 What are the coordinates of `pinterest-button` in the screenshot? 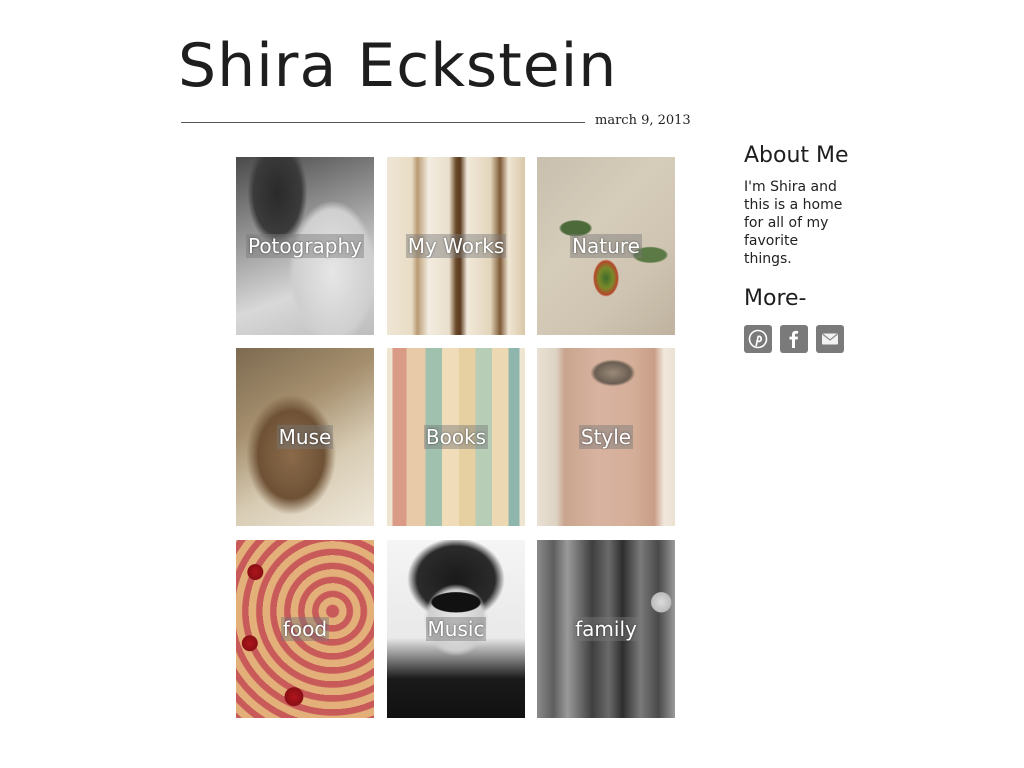 It's located at (758, 339).